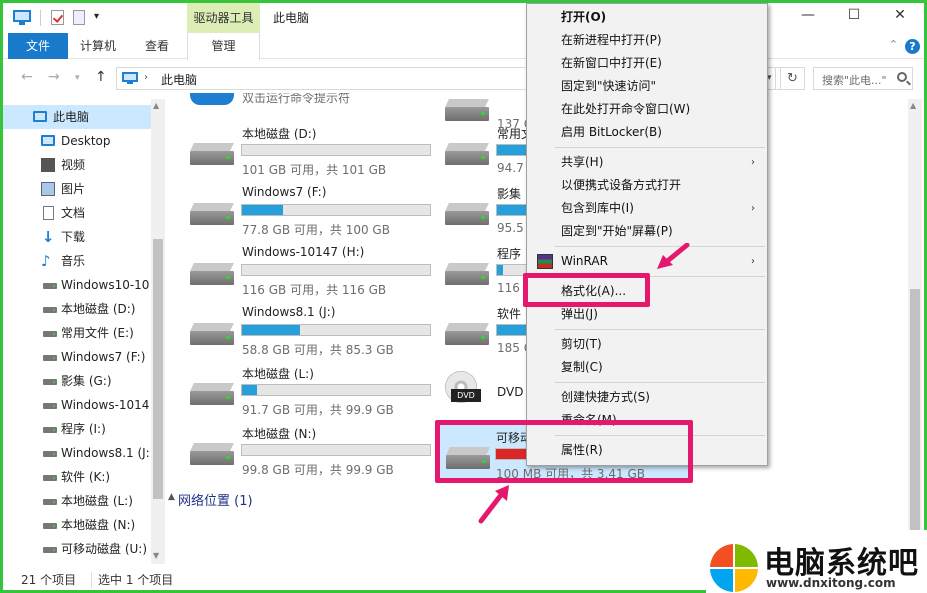 The image size is (927, 593). What do you see at coordinates (27, 77) in the screenshot?
I see `back-arrow-icon: ←` at bounding box center [27, 77].